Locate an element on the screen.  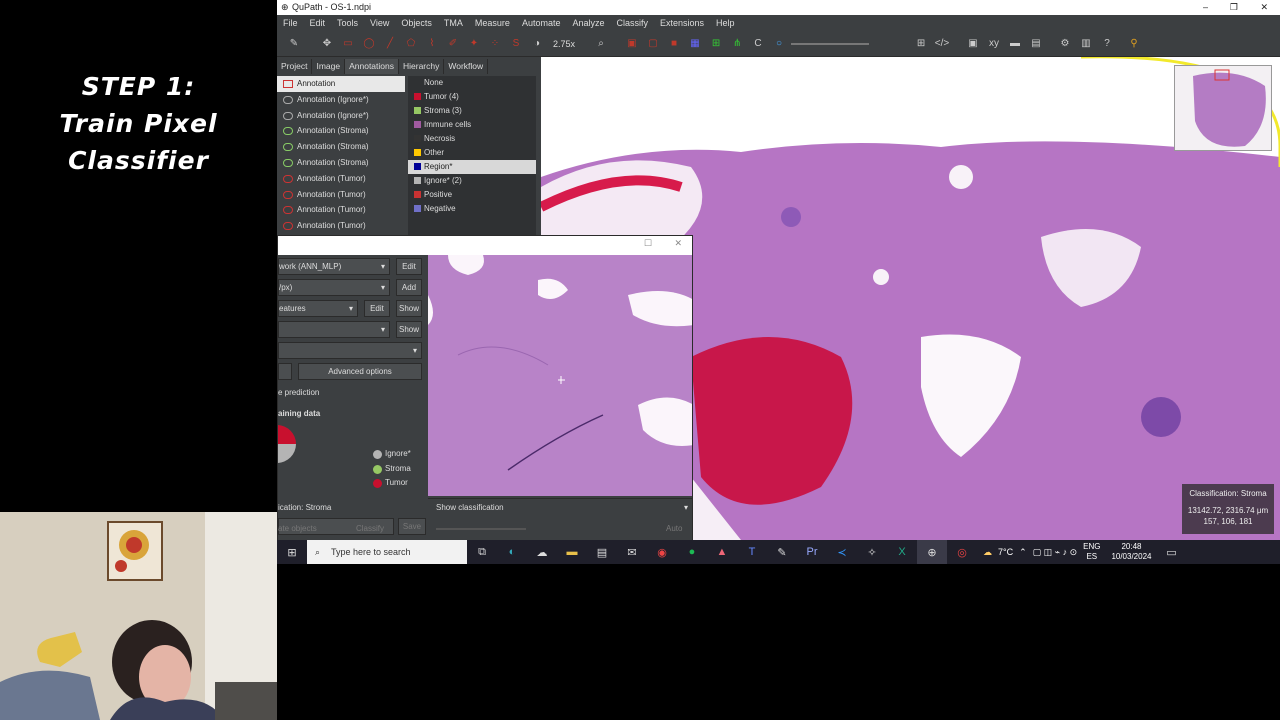
auto-button: Auto is located at coordinates (674, 528).